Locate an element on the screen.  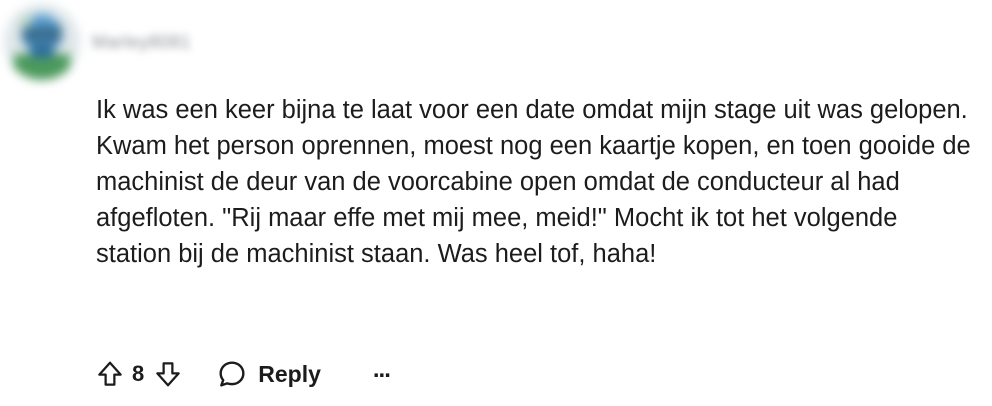
vote-score: 8 is located at coordinates (138, 373).